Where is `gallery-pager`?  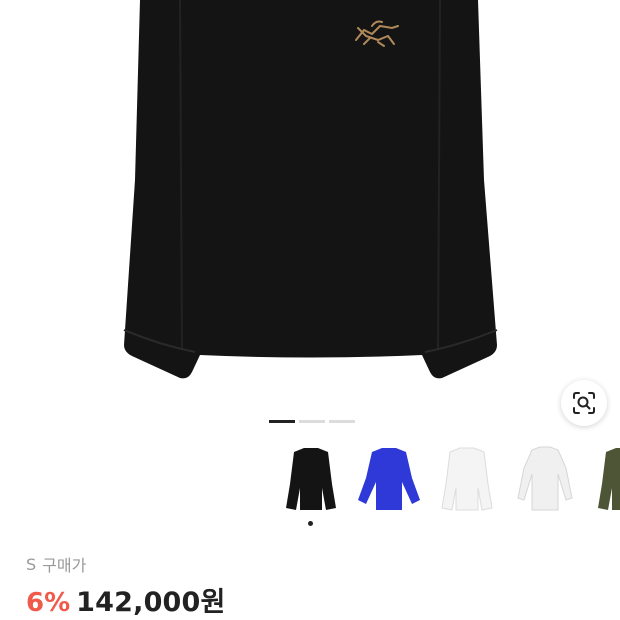
gallery-pager is located at coordinates (312, 421).